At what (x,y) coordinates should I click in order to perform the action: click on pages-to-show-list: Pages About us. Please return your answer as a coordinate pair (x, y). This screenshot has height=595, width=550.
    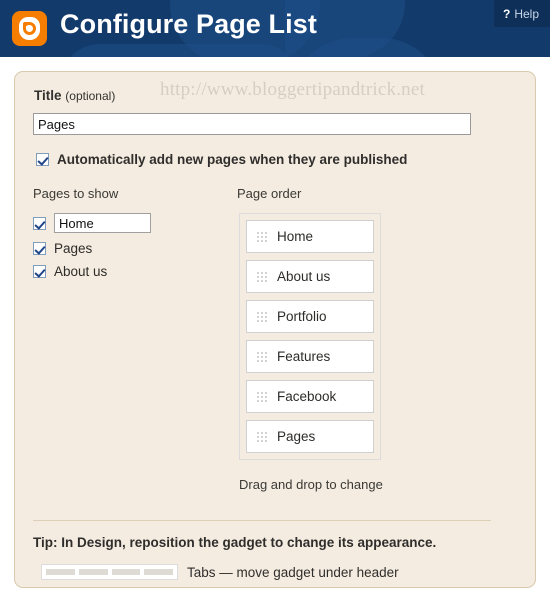
    Looking at the image, I should click on (92, 246).